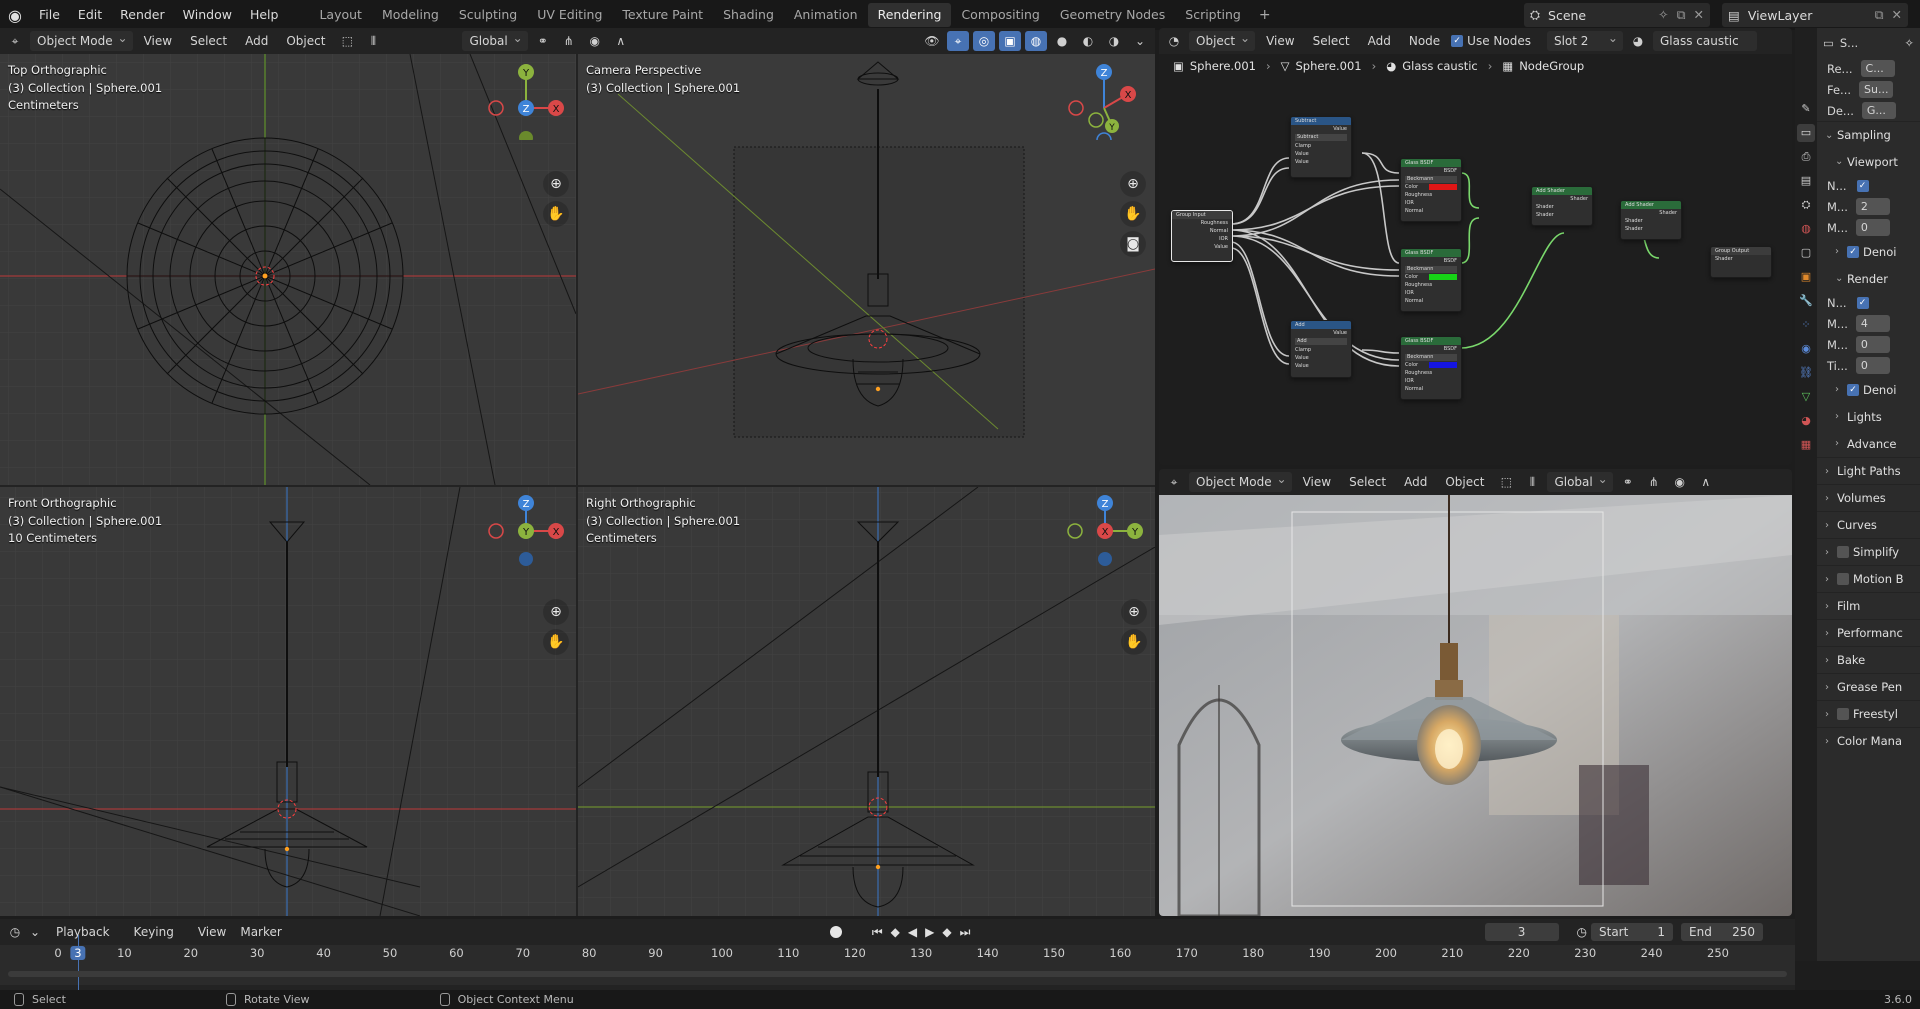 The height and width of the screenshot is (1009, 1920). What do you see at coordinates (410, 15) in the screenshot?
I see `tab-modeling: Modeling` at bounding box center [410, 15].